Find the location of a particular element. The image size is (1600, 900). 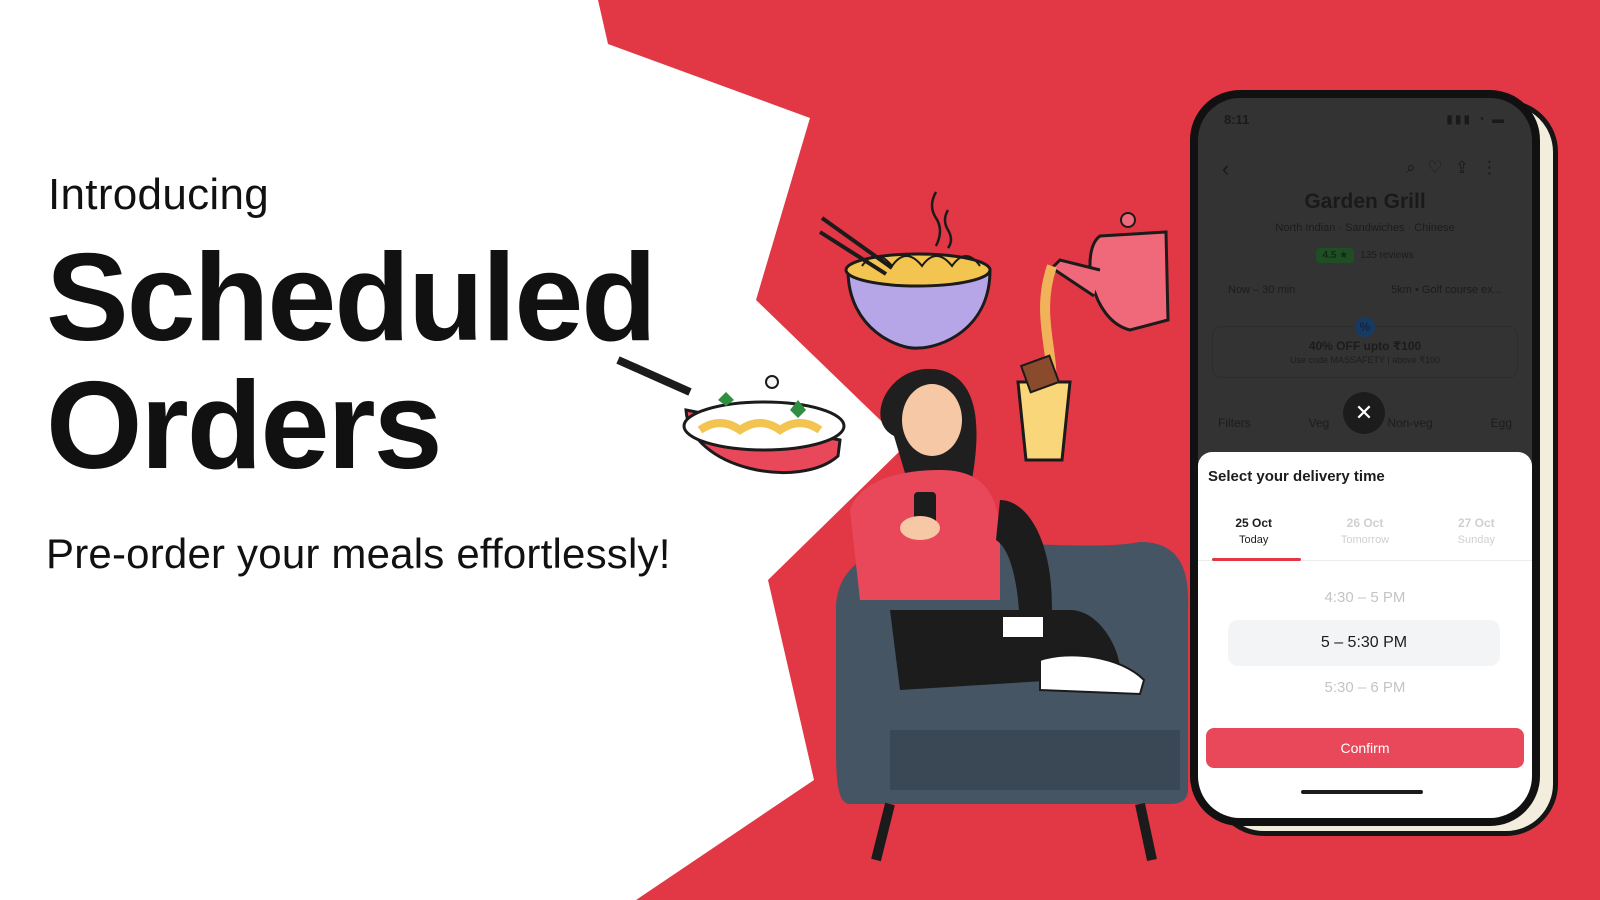

date-tab-day: Tomorrow is located at coordinates (1365, 540).